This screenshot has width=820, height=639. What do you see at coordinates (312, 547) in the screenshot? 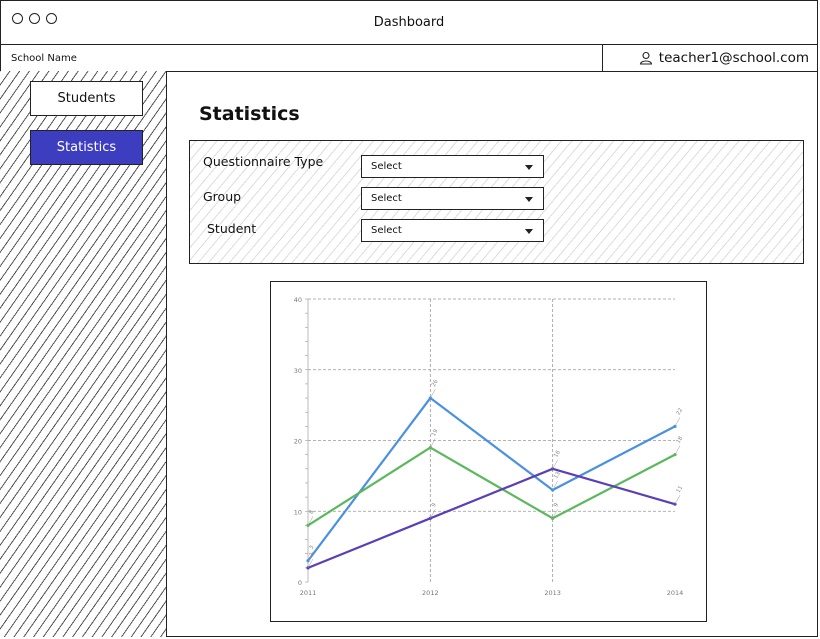
I see `data-label: 3` at bounding box center [312, 547].